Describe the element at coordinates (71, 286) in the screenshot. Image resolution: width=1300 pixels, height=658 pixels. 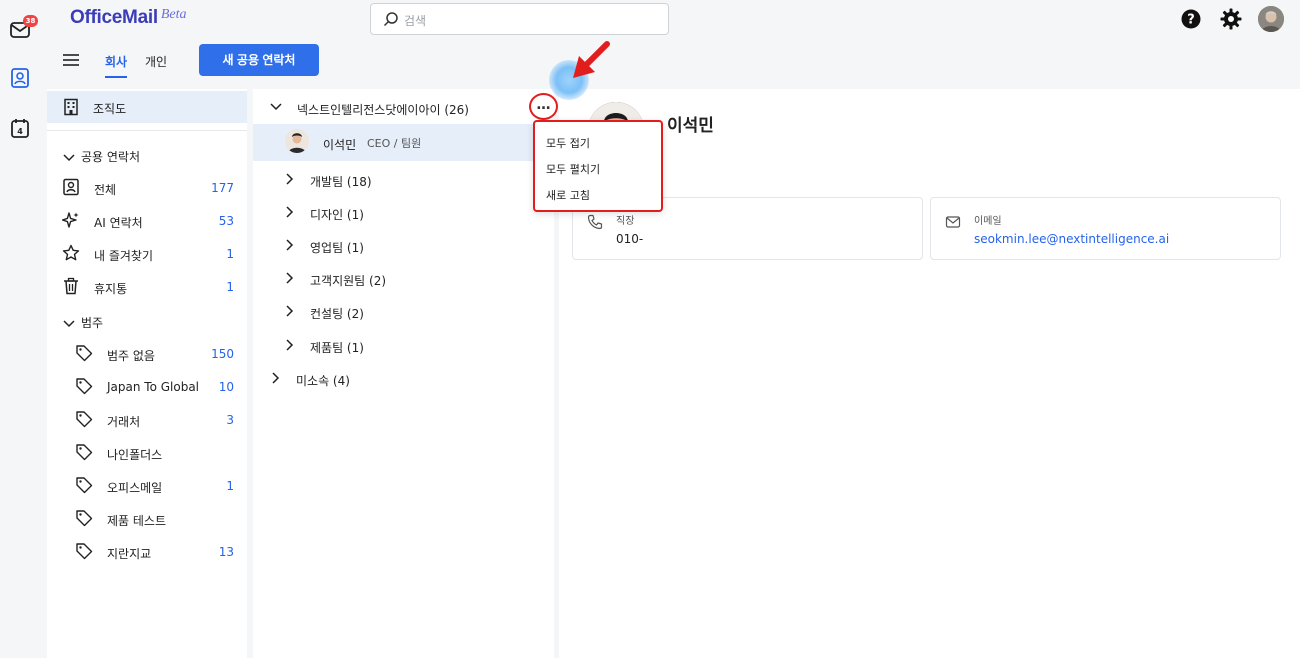
I see `trash-icon` at that location.